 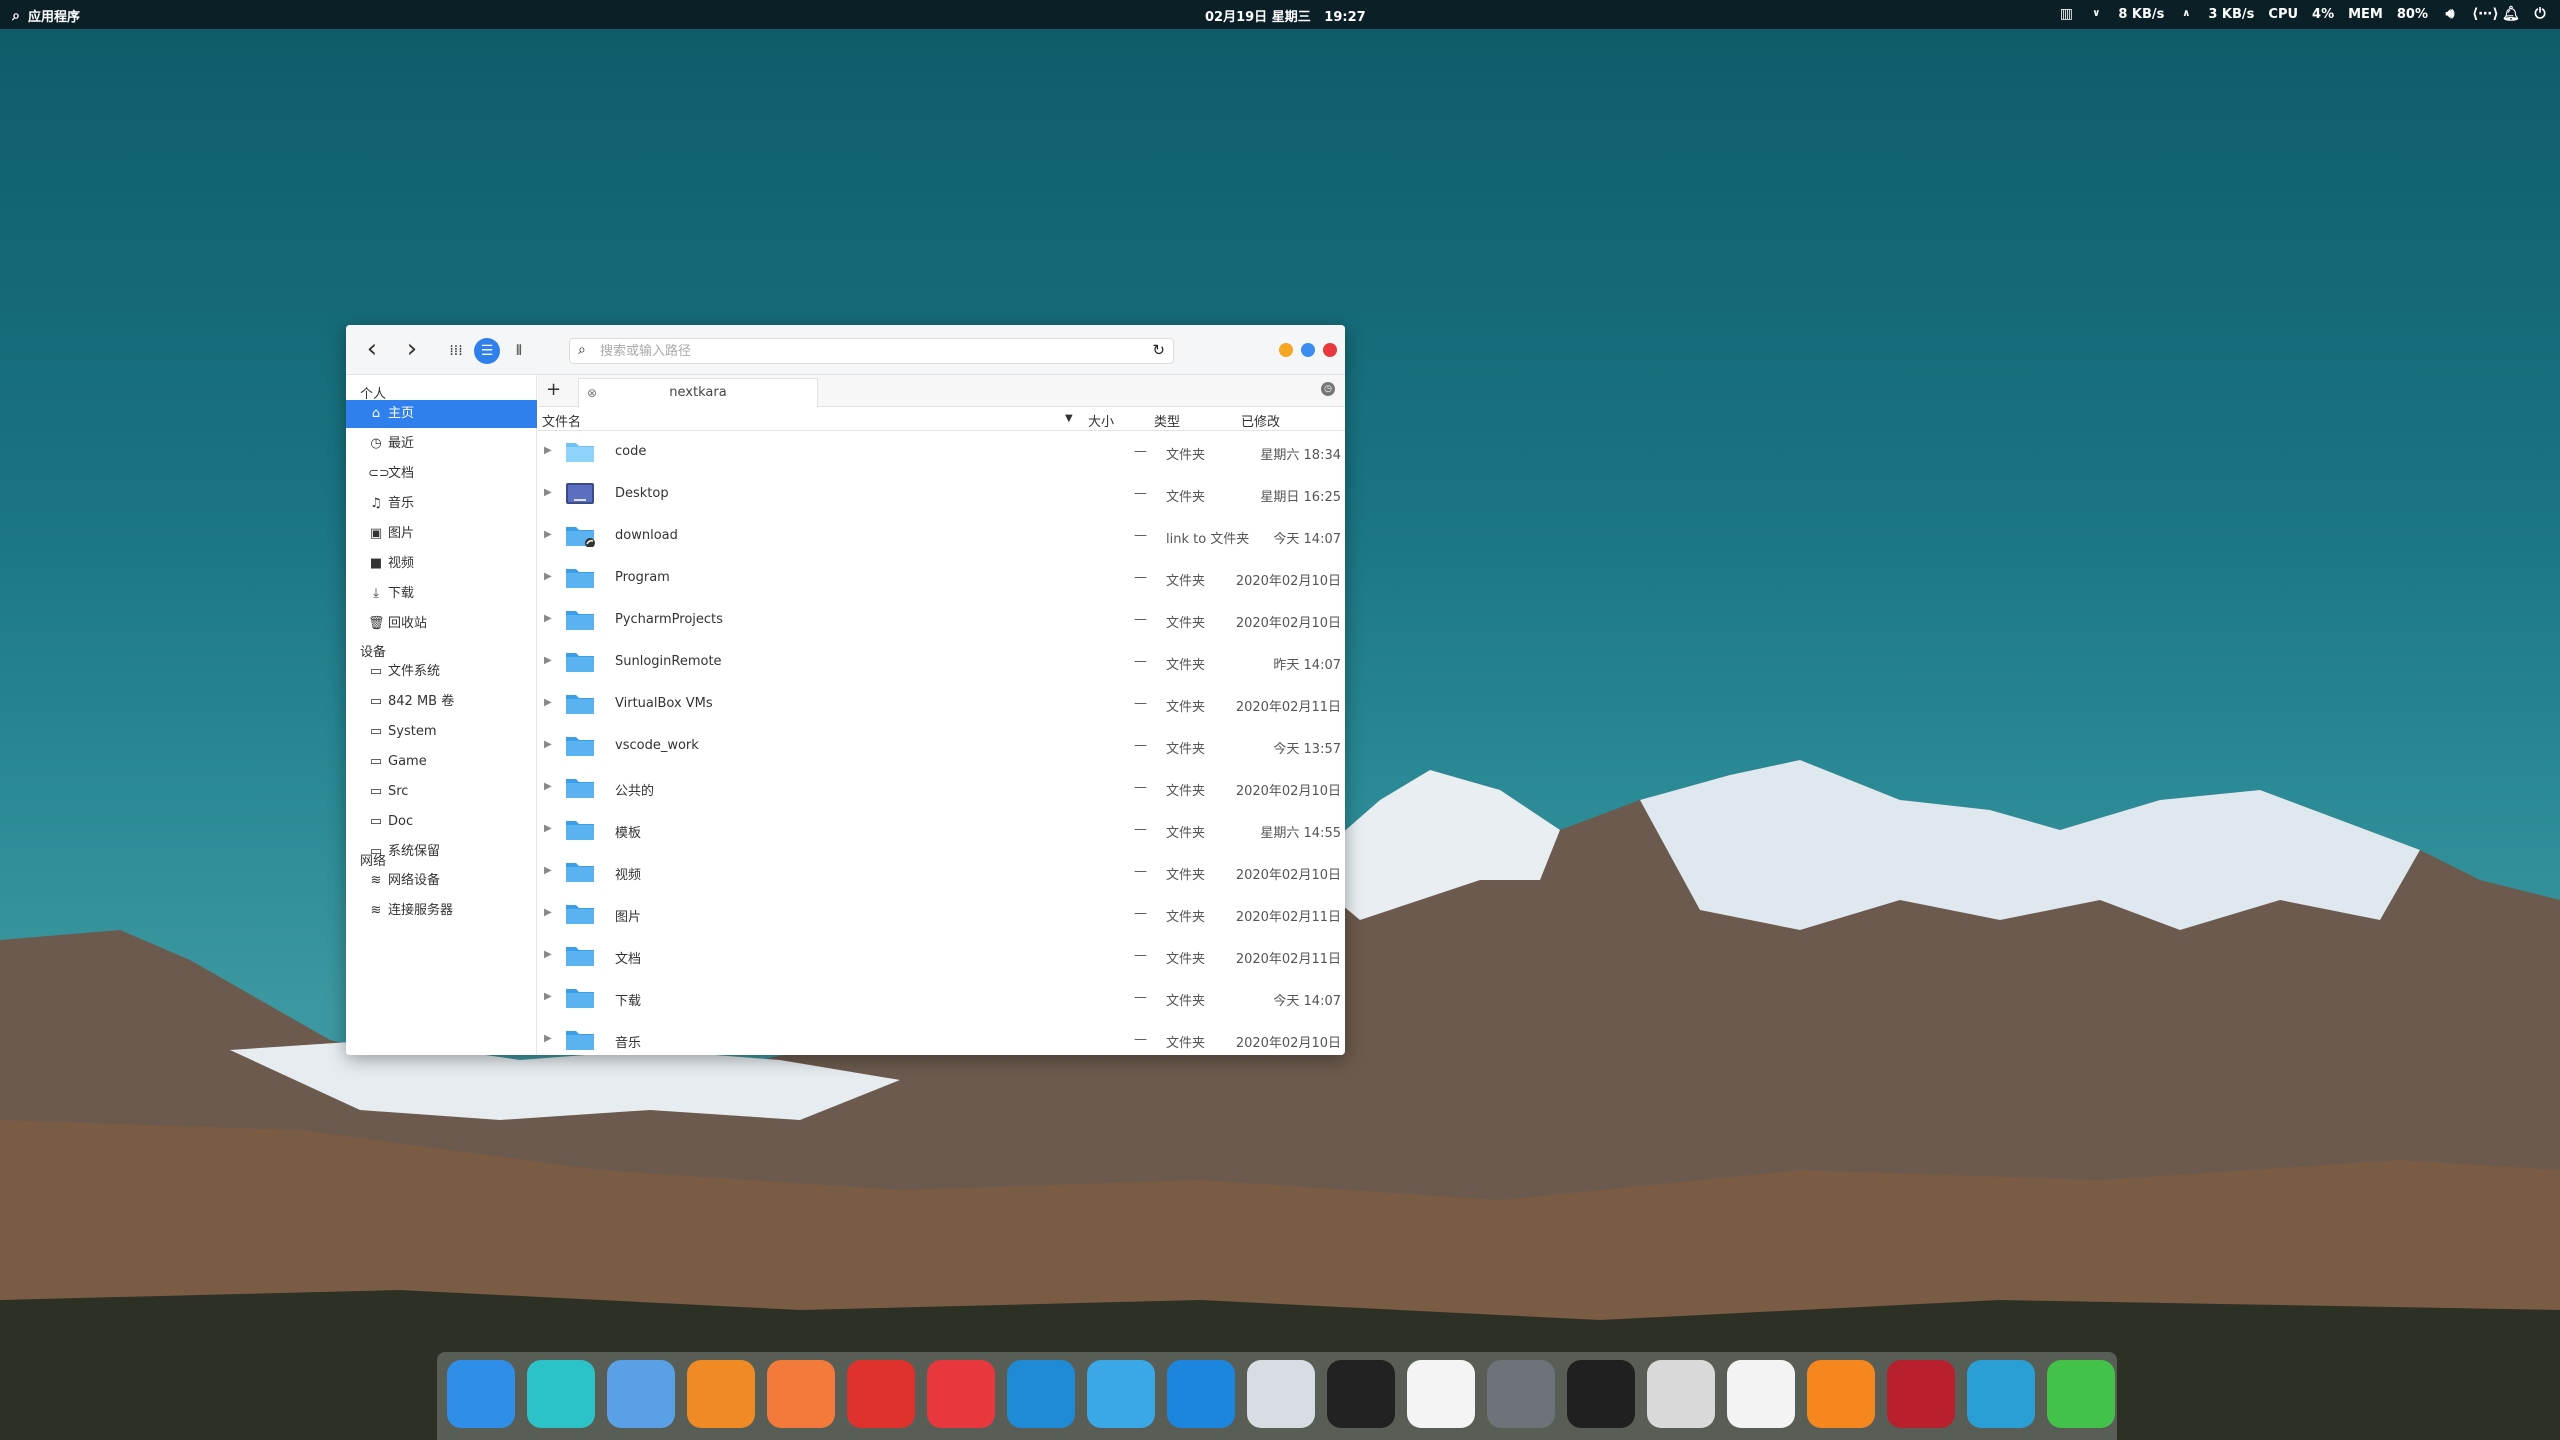 What do you see at coordinates (881, 1394) in the screenshot?
I see `netease-music-icon` at bounding box center [881, 1394].